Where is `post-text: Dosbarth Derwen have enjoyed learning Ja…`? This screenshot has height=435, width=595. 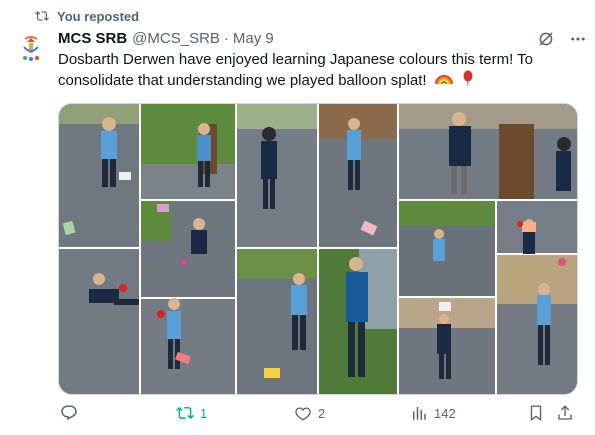
post-text: Dosbarth Derwen have enjoyed learning Ja… is located at coordinates (318, 71).